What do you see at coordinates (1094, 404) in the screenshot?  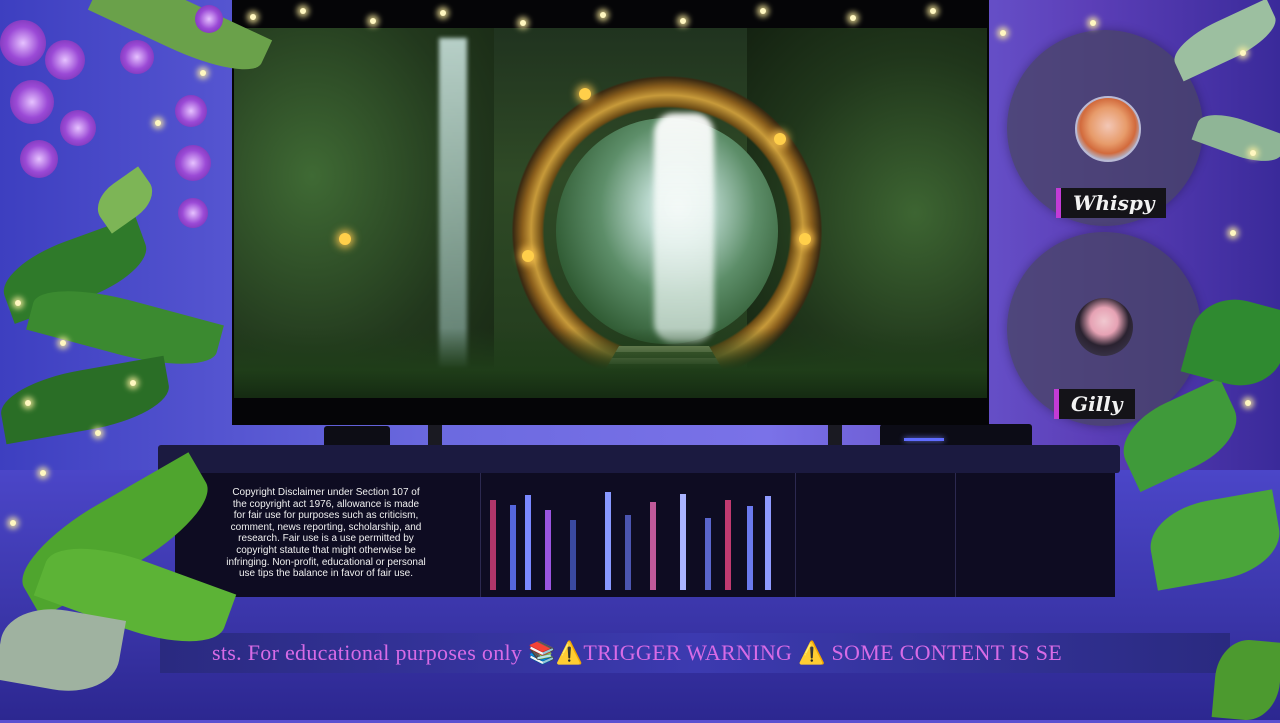 I see `host-name-tag: Gilly` at bounding box center [1094, 404].